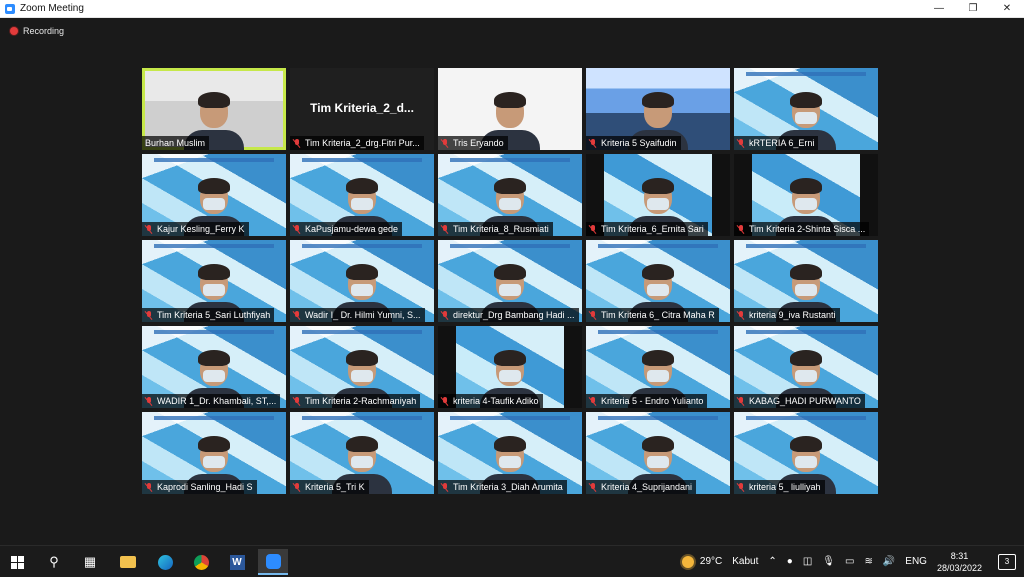 This screenshot has width=1024, height=577. I want to click on clock: 8:31 28/03/2022, so click(959, 562).